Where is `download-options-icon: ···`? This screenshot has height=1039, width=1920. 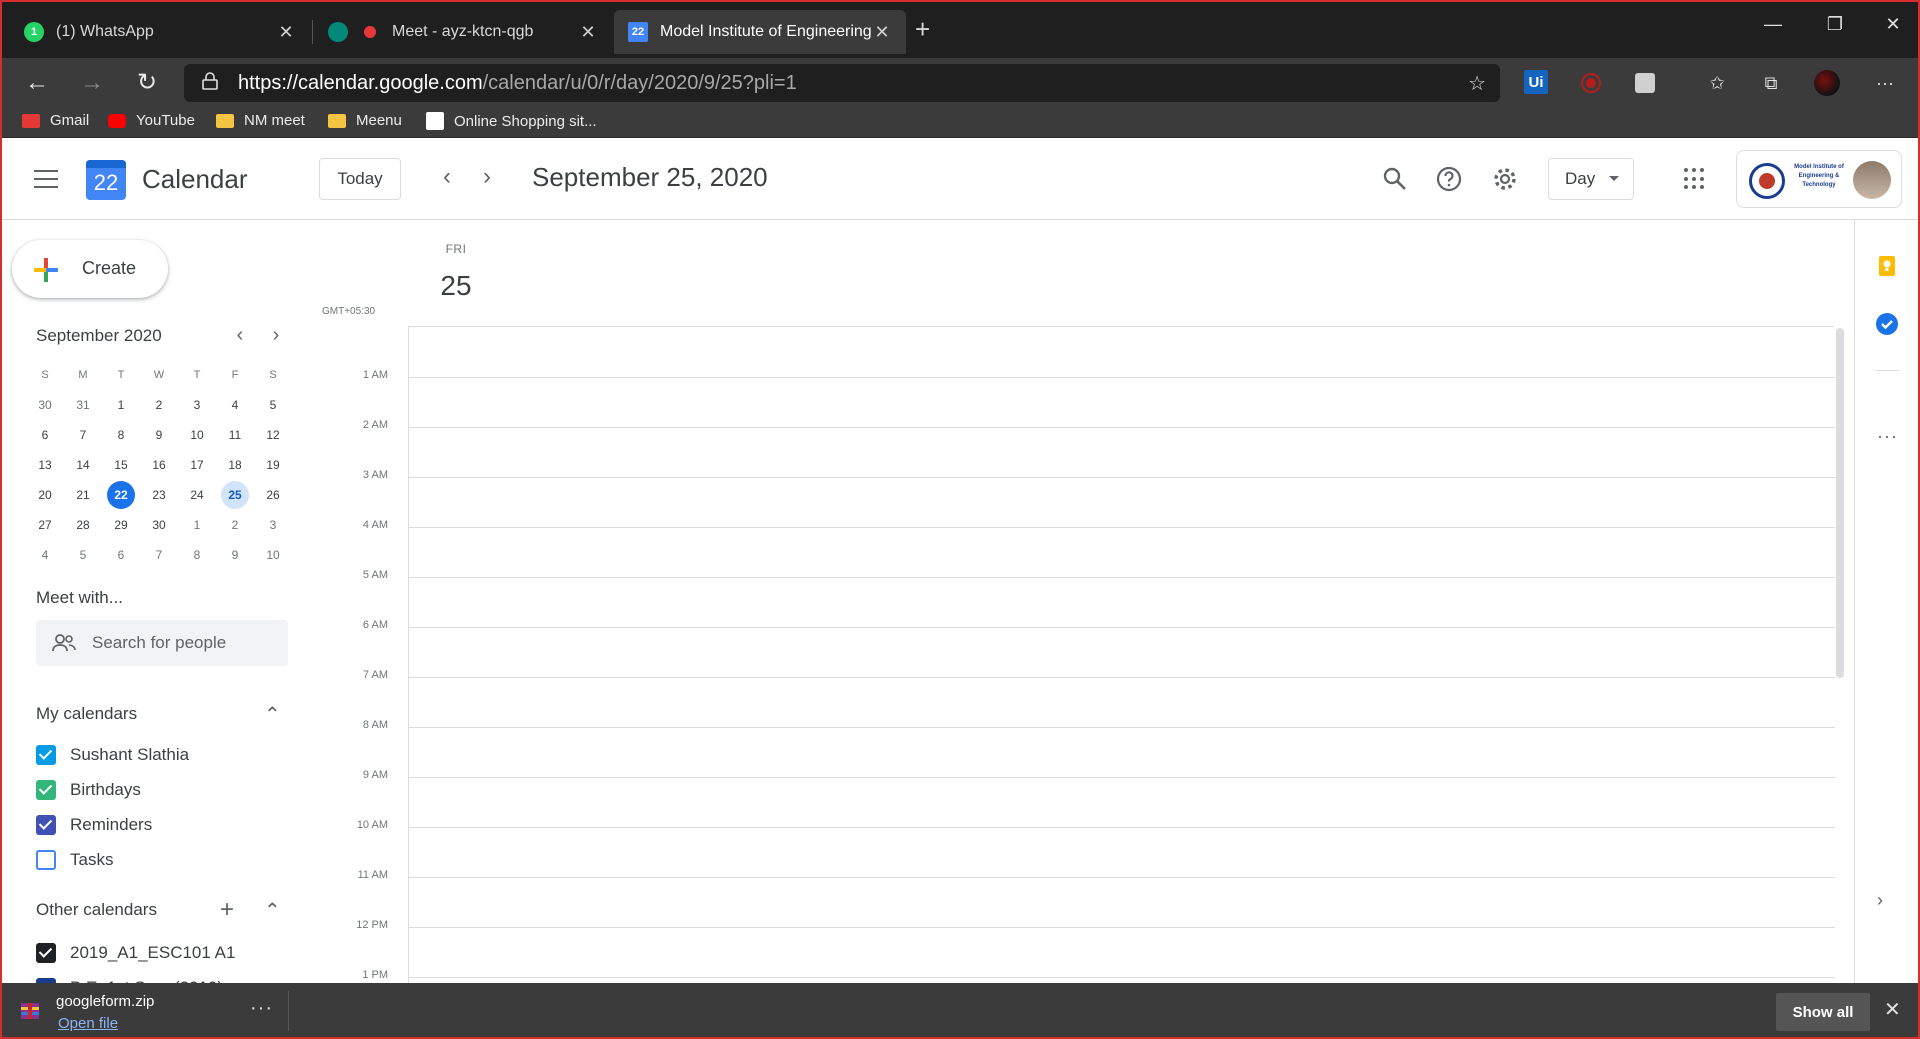 download-options-icon: ··· is located at coordinates (261, 1008).